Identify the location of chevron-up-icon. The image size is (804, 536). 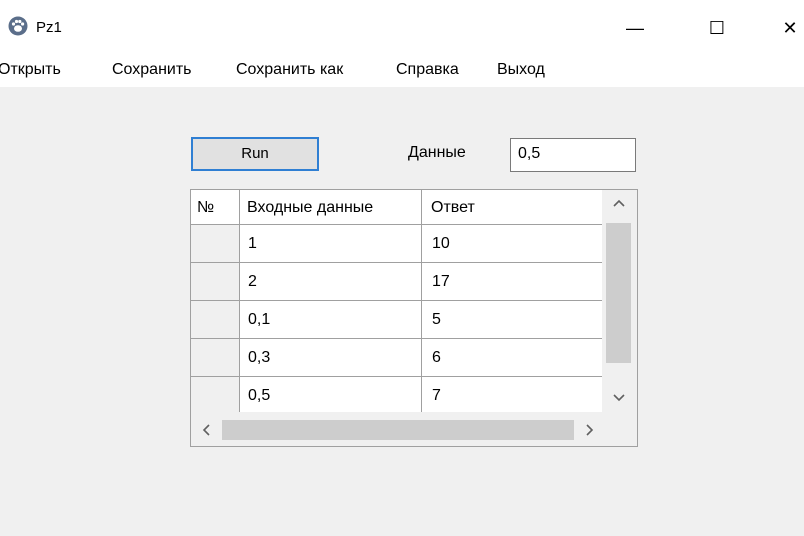
(619, 203).